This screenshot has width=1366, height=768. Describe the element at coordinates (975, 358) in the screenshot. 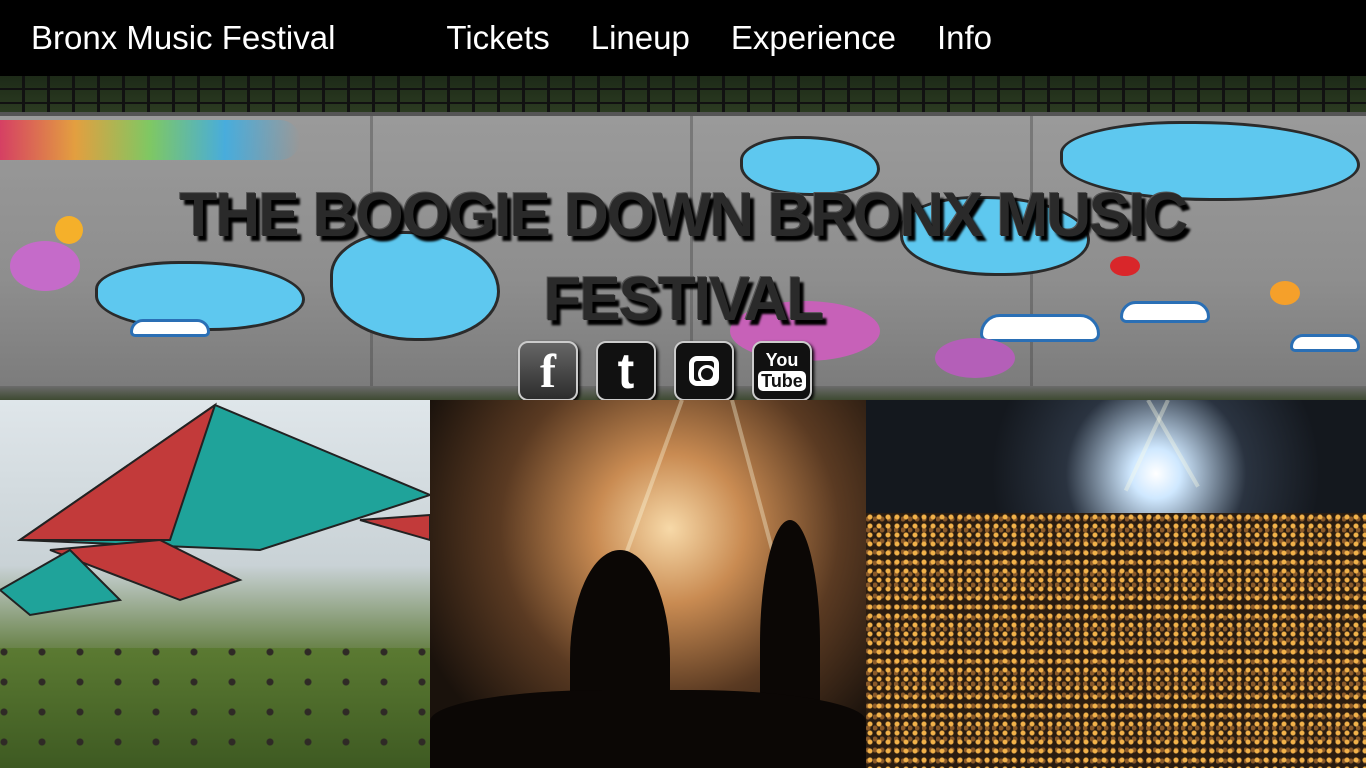

I see `graffiti-flower` at that location.